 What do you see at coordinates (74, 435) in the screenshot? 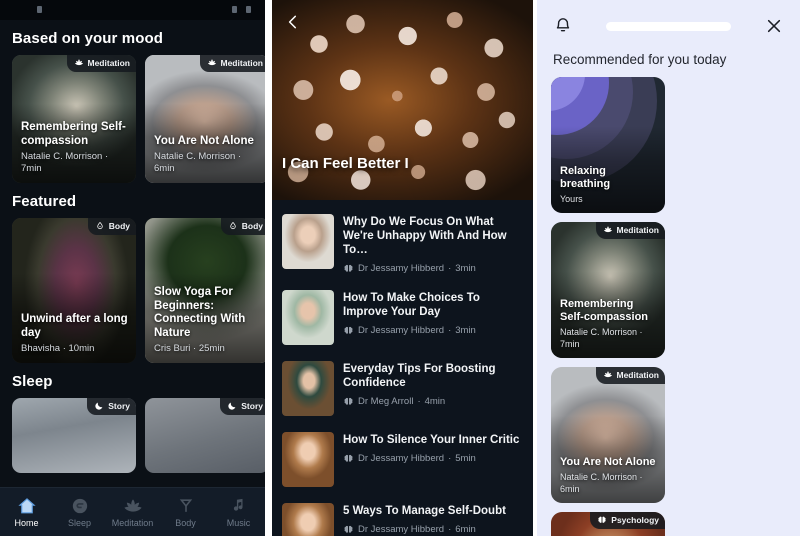
I see `card-sleep-story-1: Story` at bounding box center [74, 435].